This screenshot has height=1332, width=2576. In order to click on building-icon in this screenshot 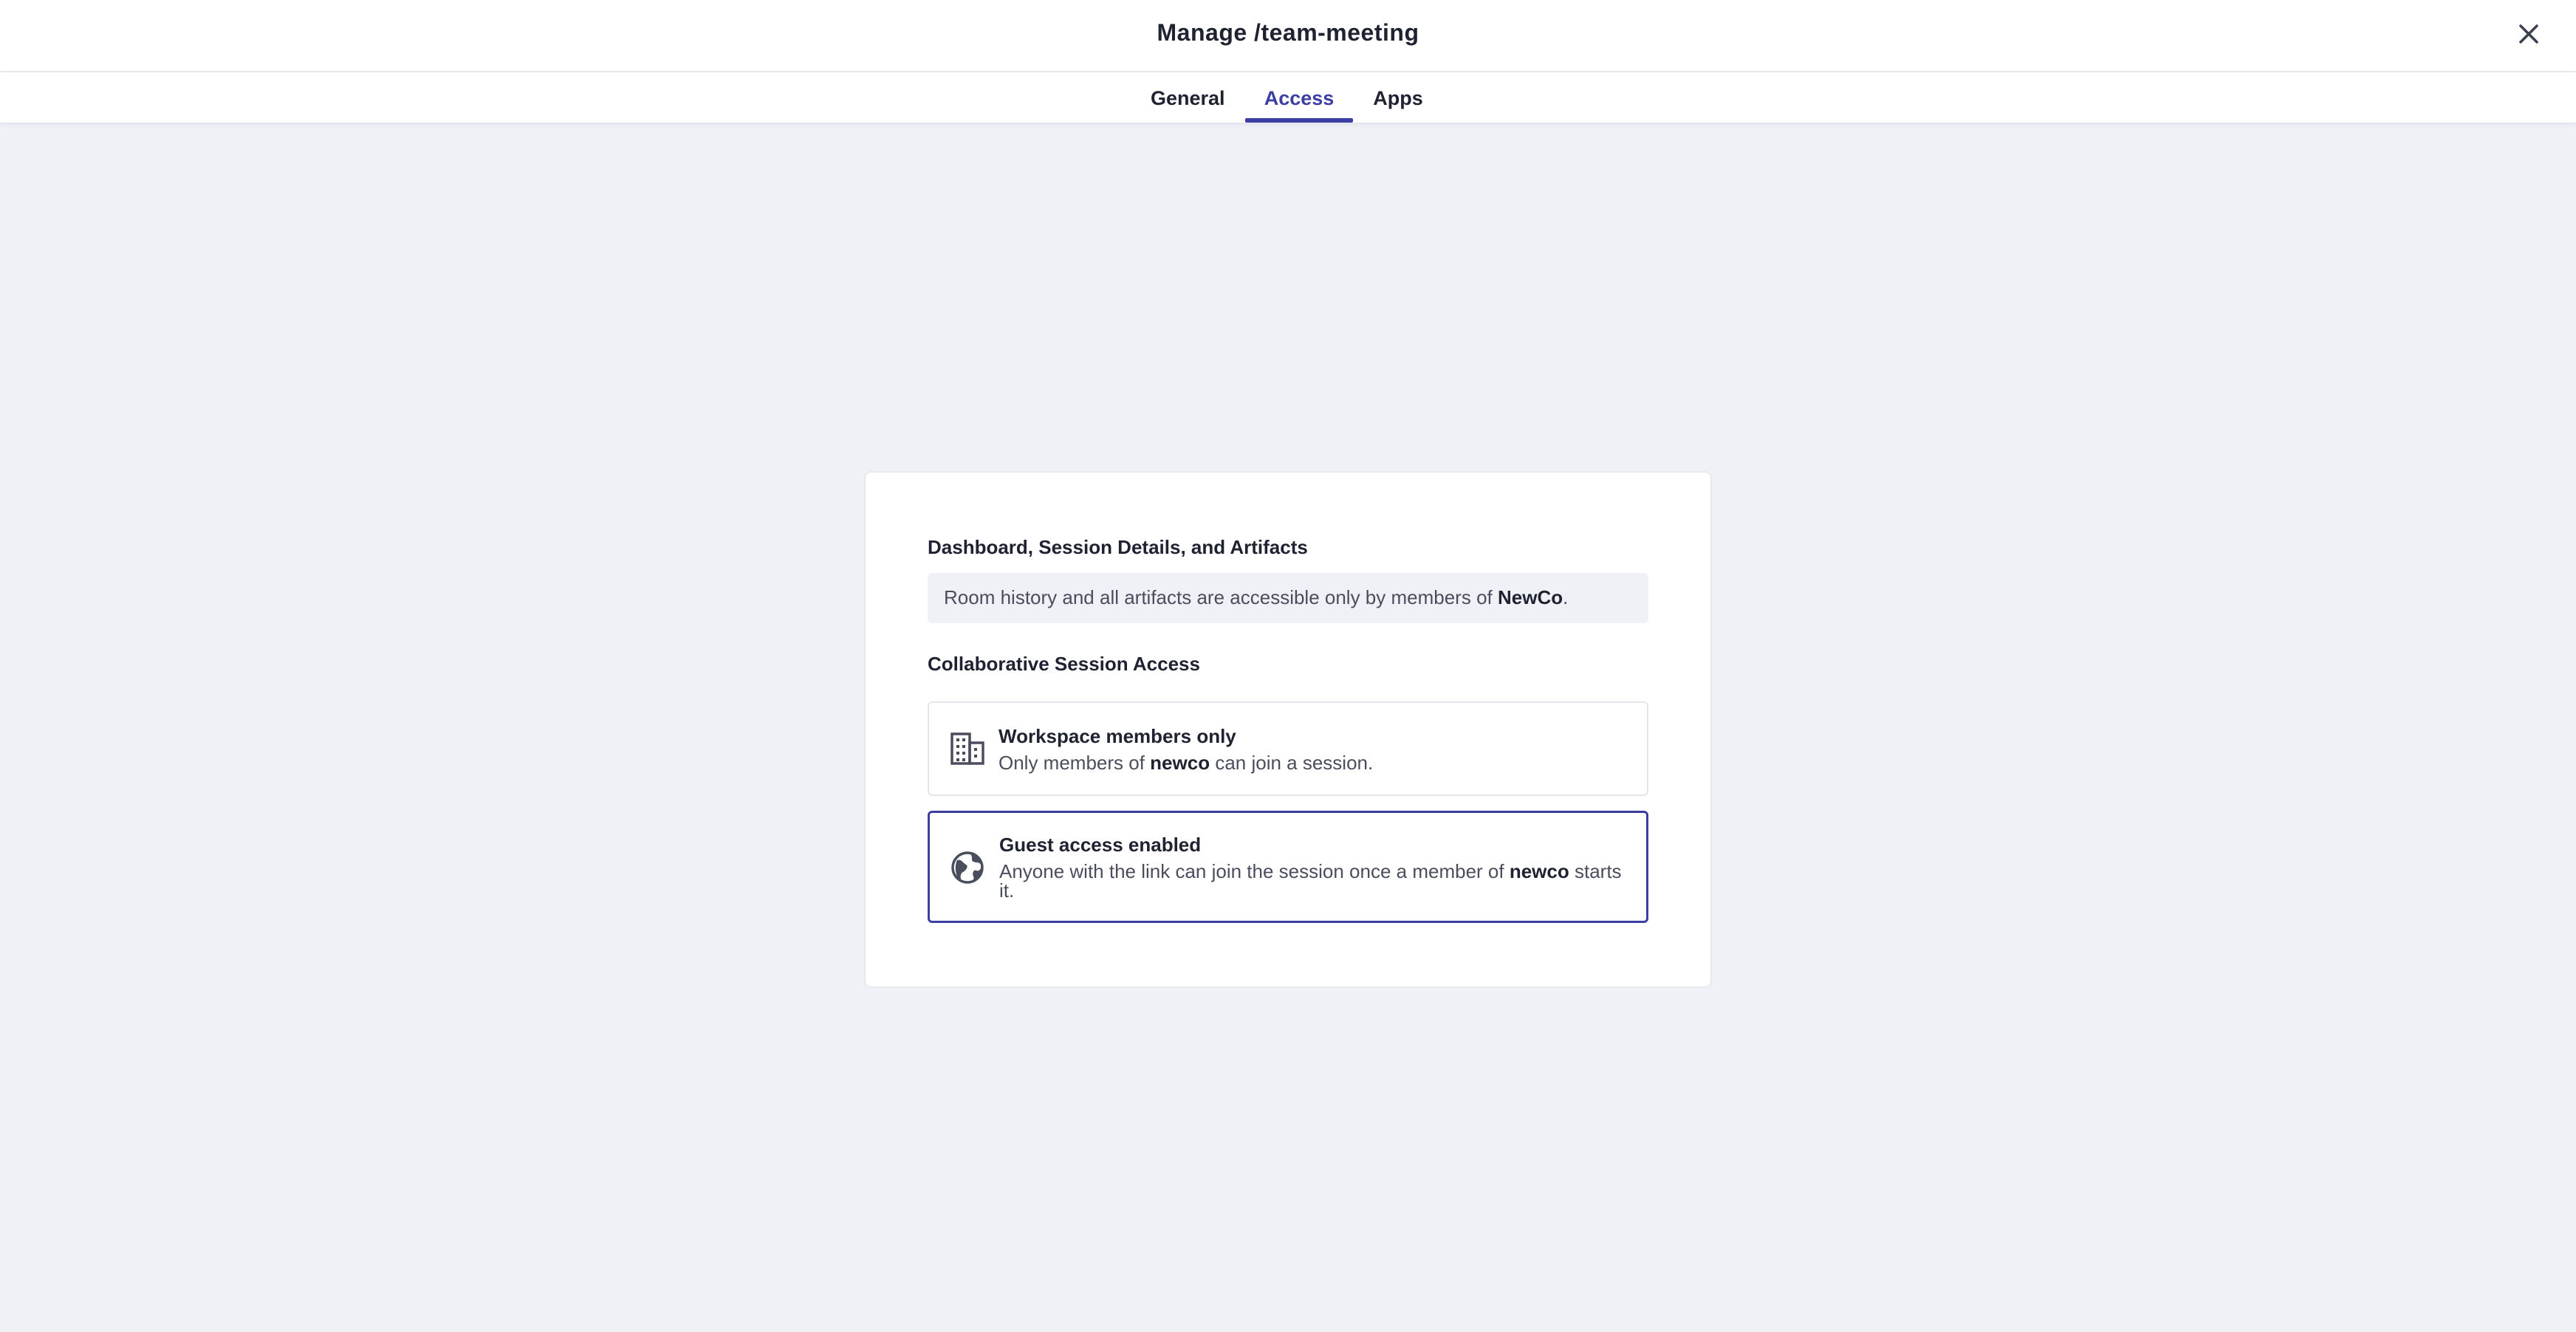, I will do `click(967, 748)`.